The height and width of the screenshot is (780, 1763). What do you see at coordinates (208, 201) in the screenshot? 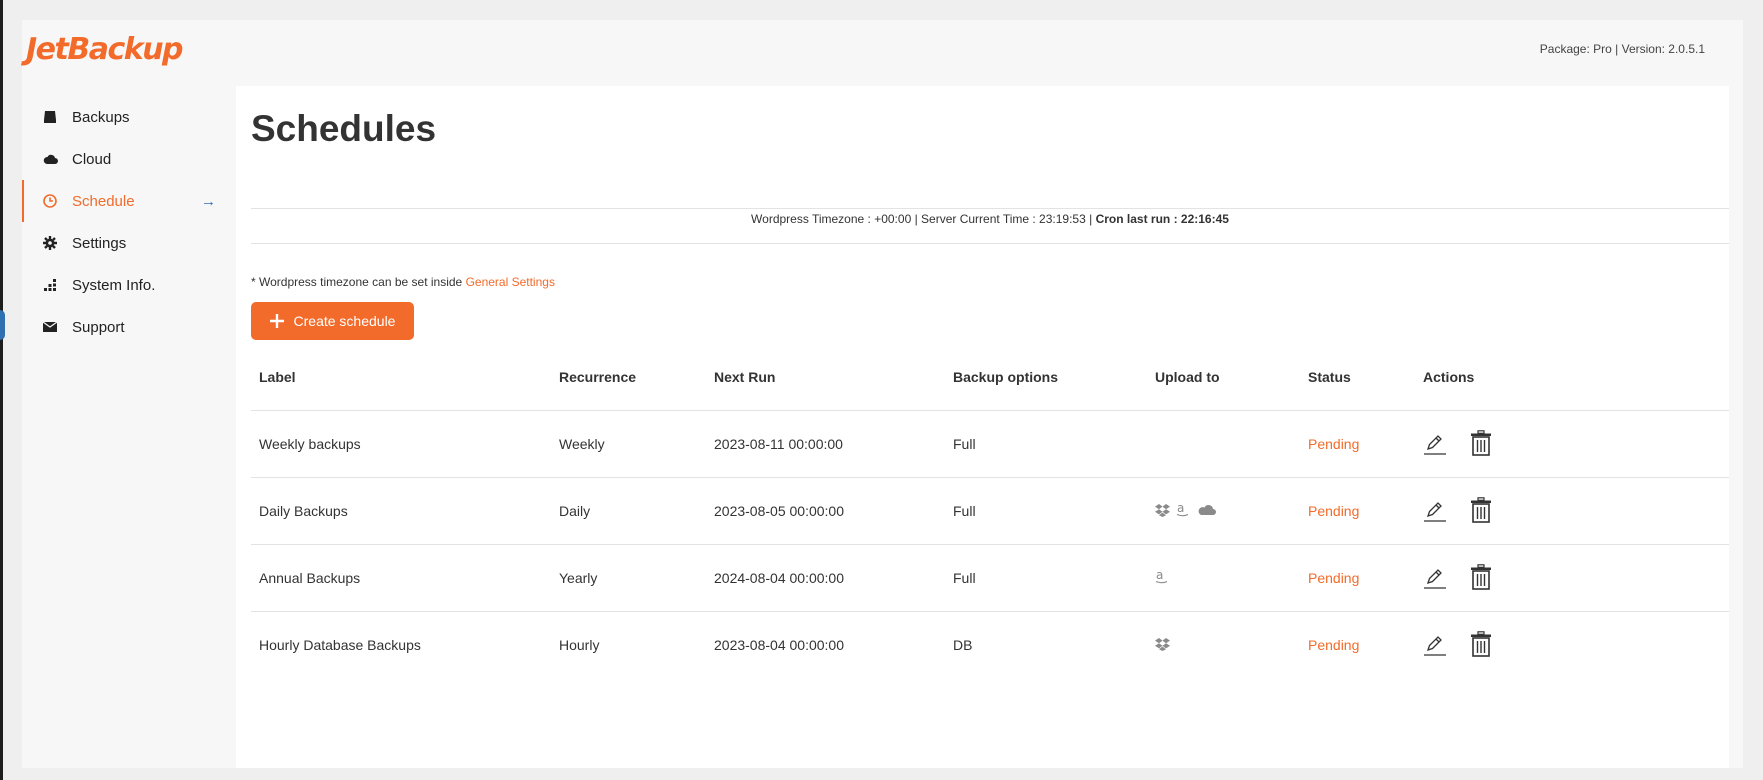
I see `active-arrow-icon: →` at bounding box center [208, 201].